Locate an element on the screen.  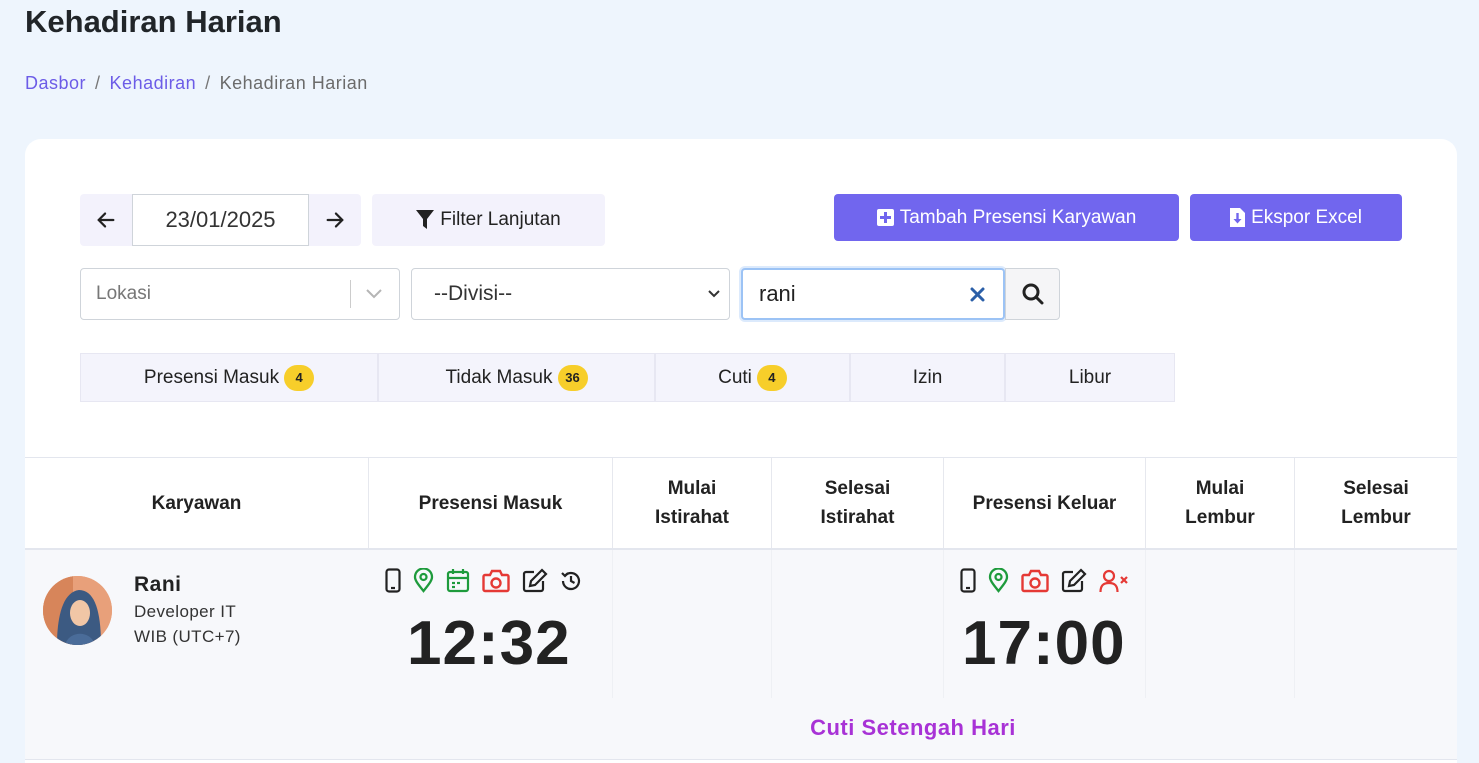
date-input: 23/01/2025 is located at coordinates (220, 220).